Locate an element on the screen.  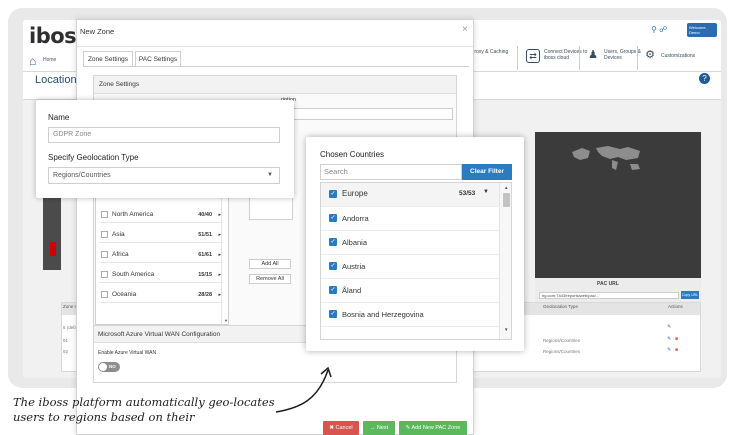
scroll-up-icon: ▲ is located at coordinates (506, 187).